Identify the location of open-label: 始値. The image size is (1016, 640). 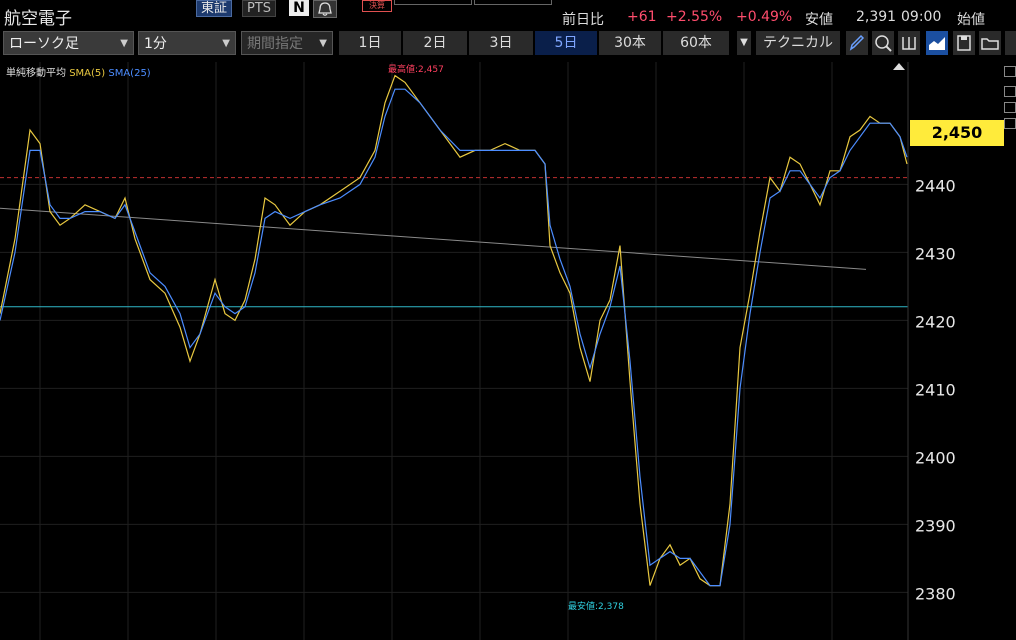
(971, 20).